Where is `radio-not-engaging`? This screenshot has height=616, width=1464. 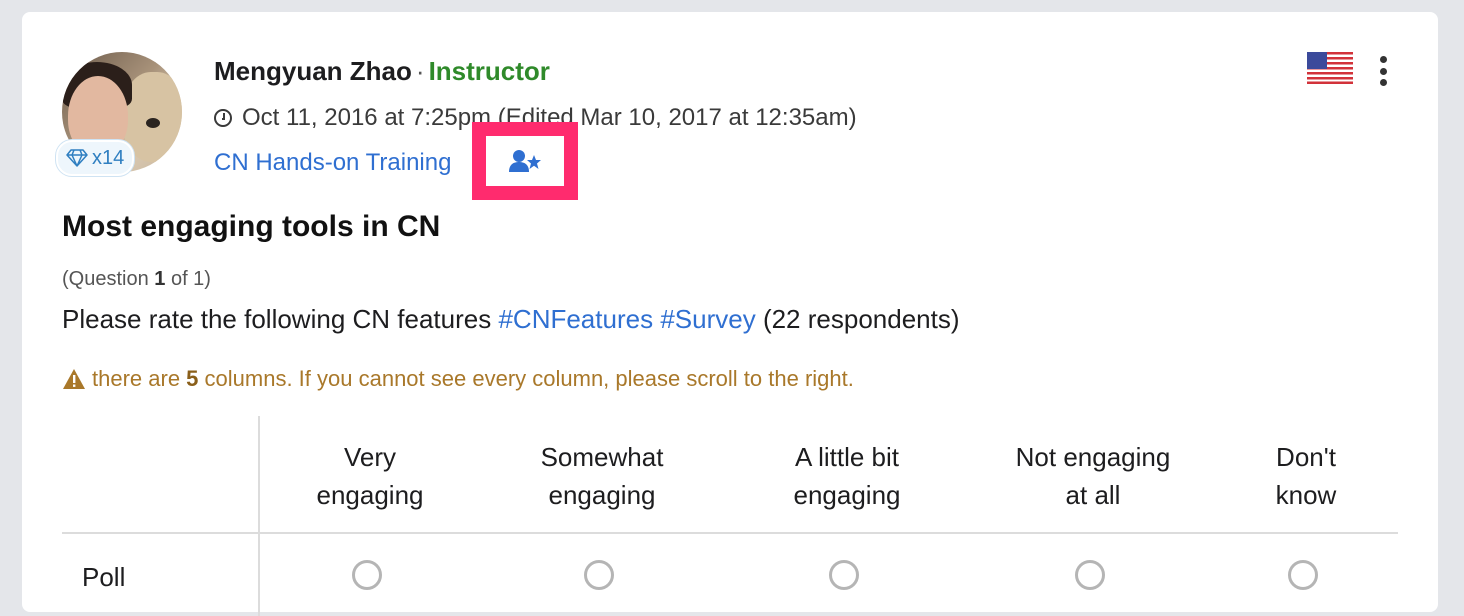
radio-not-engaging is located at coordinates (1090, 575).